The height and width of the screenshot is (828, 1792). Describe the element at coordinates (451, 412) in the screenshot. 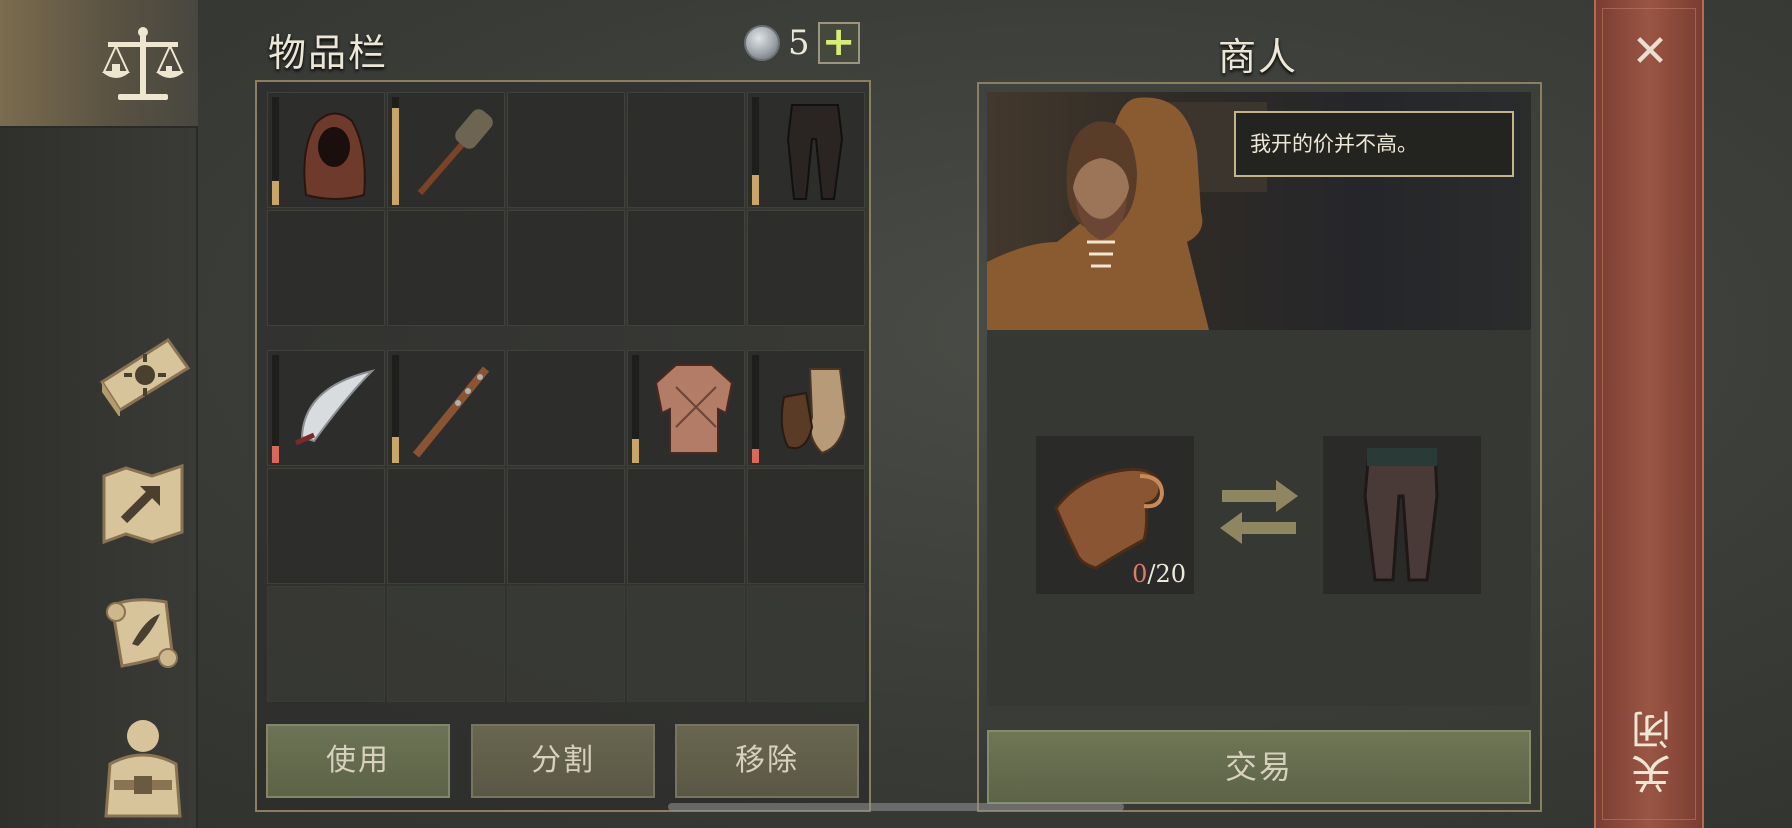

I see `spiked-club-icon` at that location.